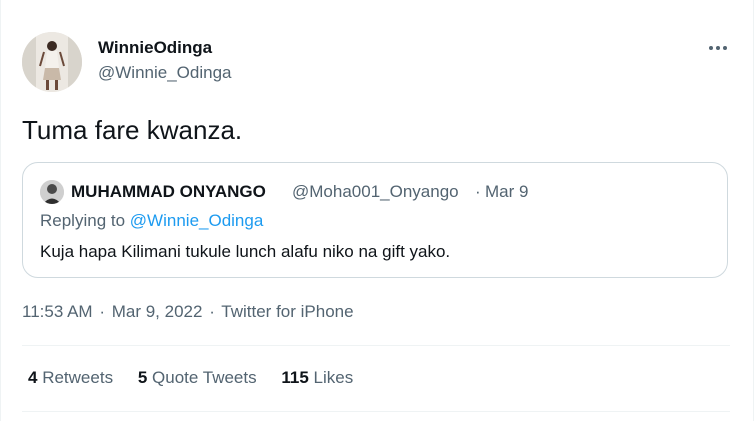  What do you see at coordinates (52, 192) in the screenshot?
I see `quoted-author-avatar` at bounding box center [52, 192].